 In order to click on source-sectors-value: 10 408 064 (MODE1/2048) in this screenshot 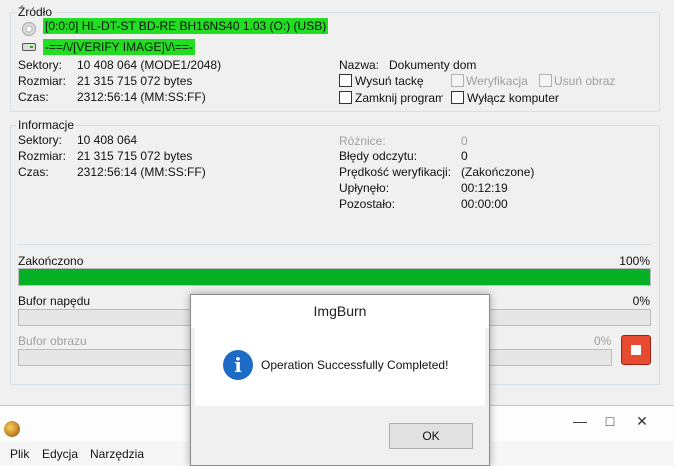, I will do `click(149, 65)`.